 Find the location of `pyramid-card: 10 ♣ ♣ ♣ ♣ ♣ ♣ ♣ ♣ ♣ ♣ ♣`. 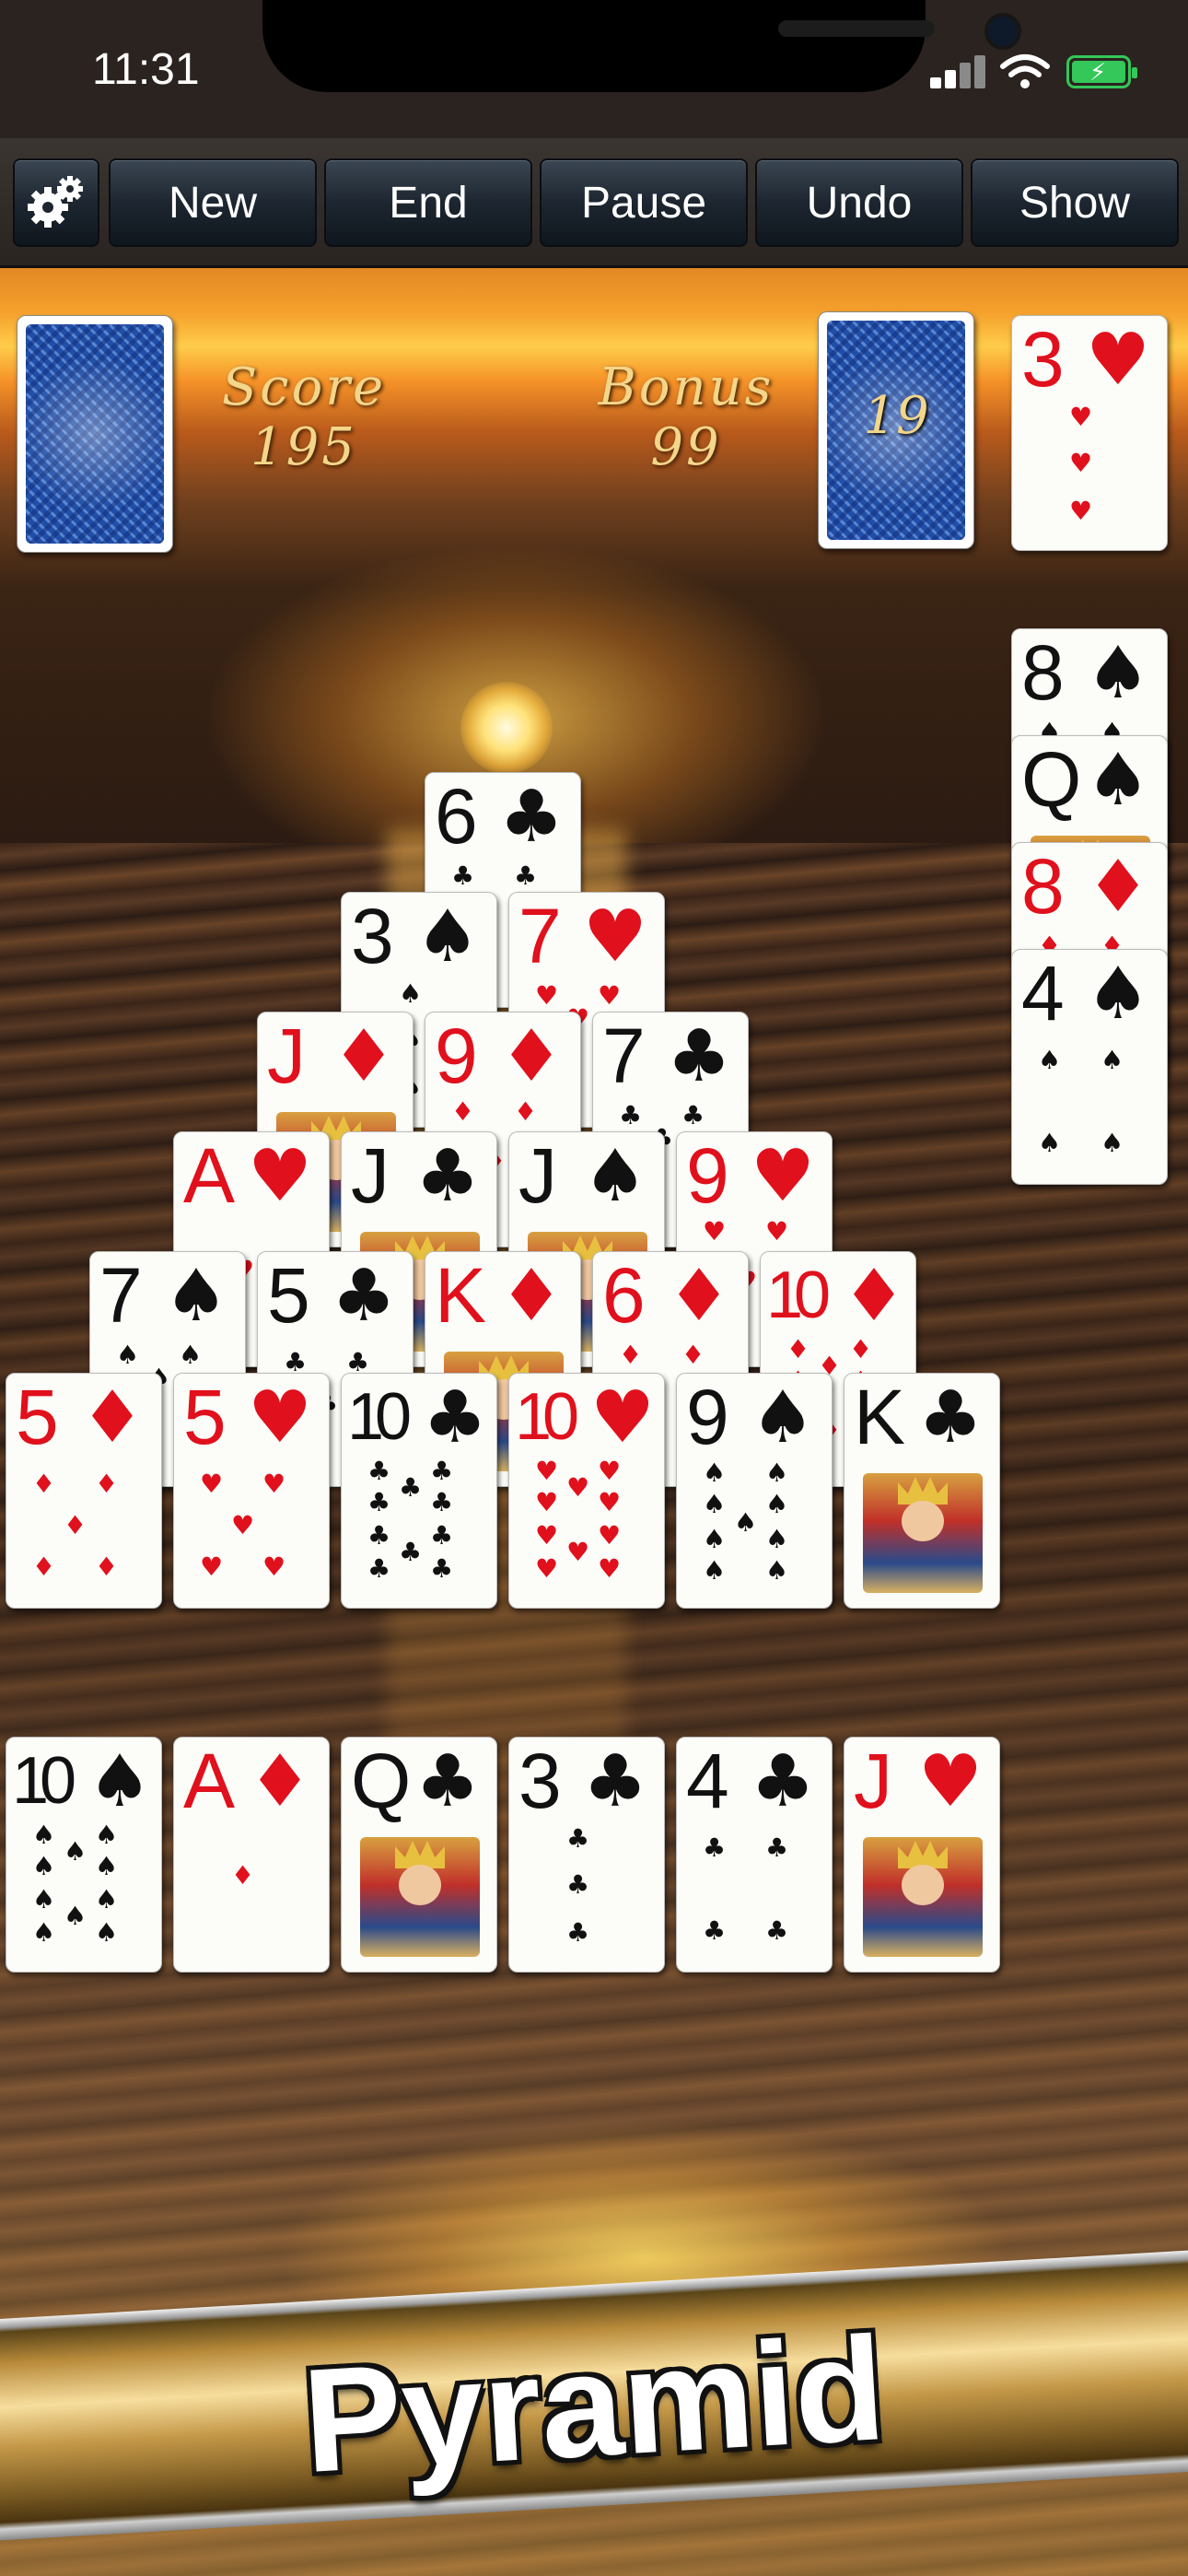

pyramid-card: 10 ♣ ♣ ♣ ♣ ♣ ♣ ♣ ♣ ♣ ♣ ♣ is located at coordinates (419, 1491).